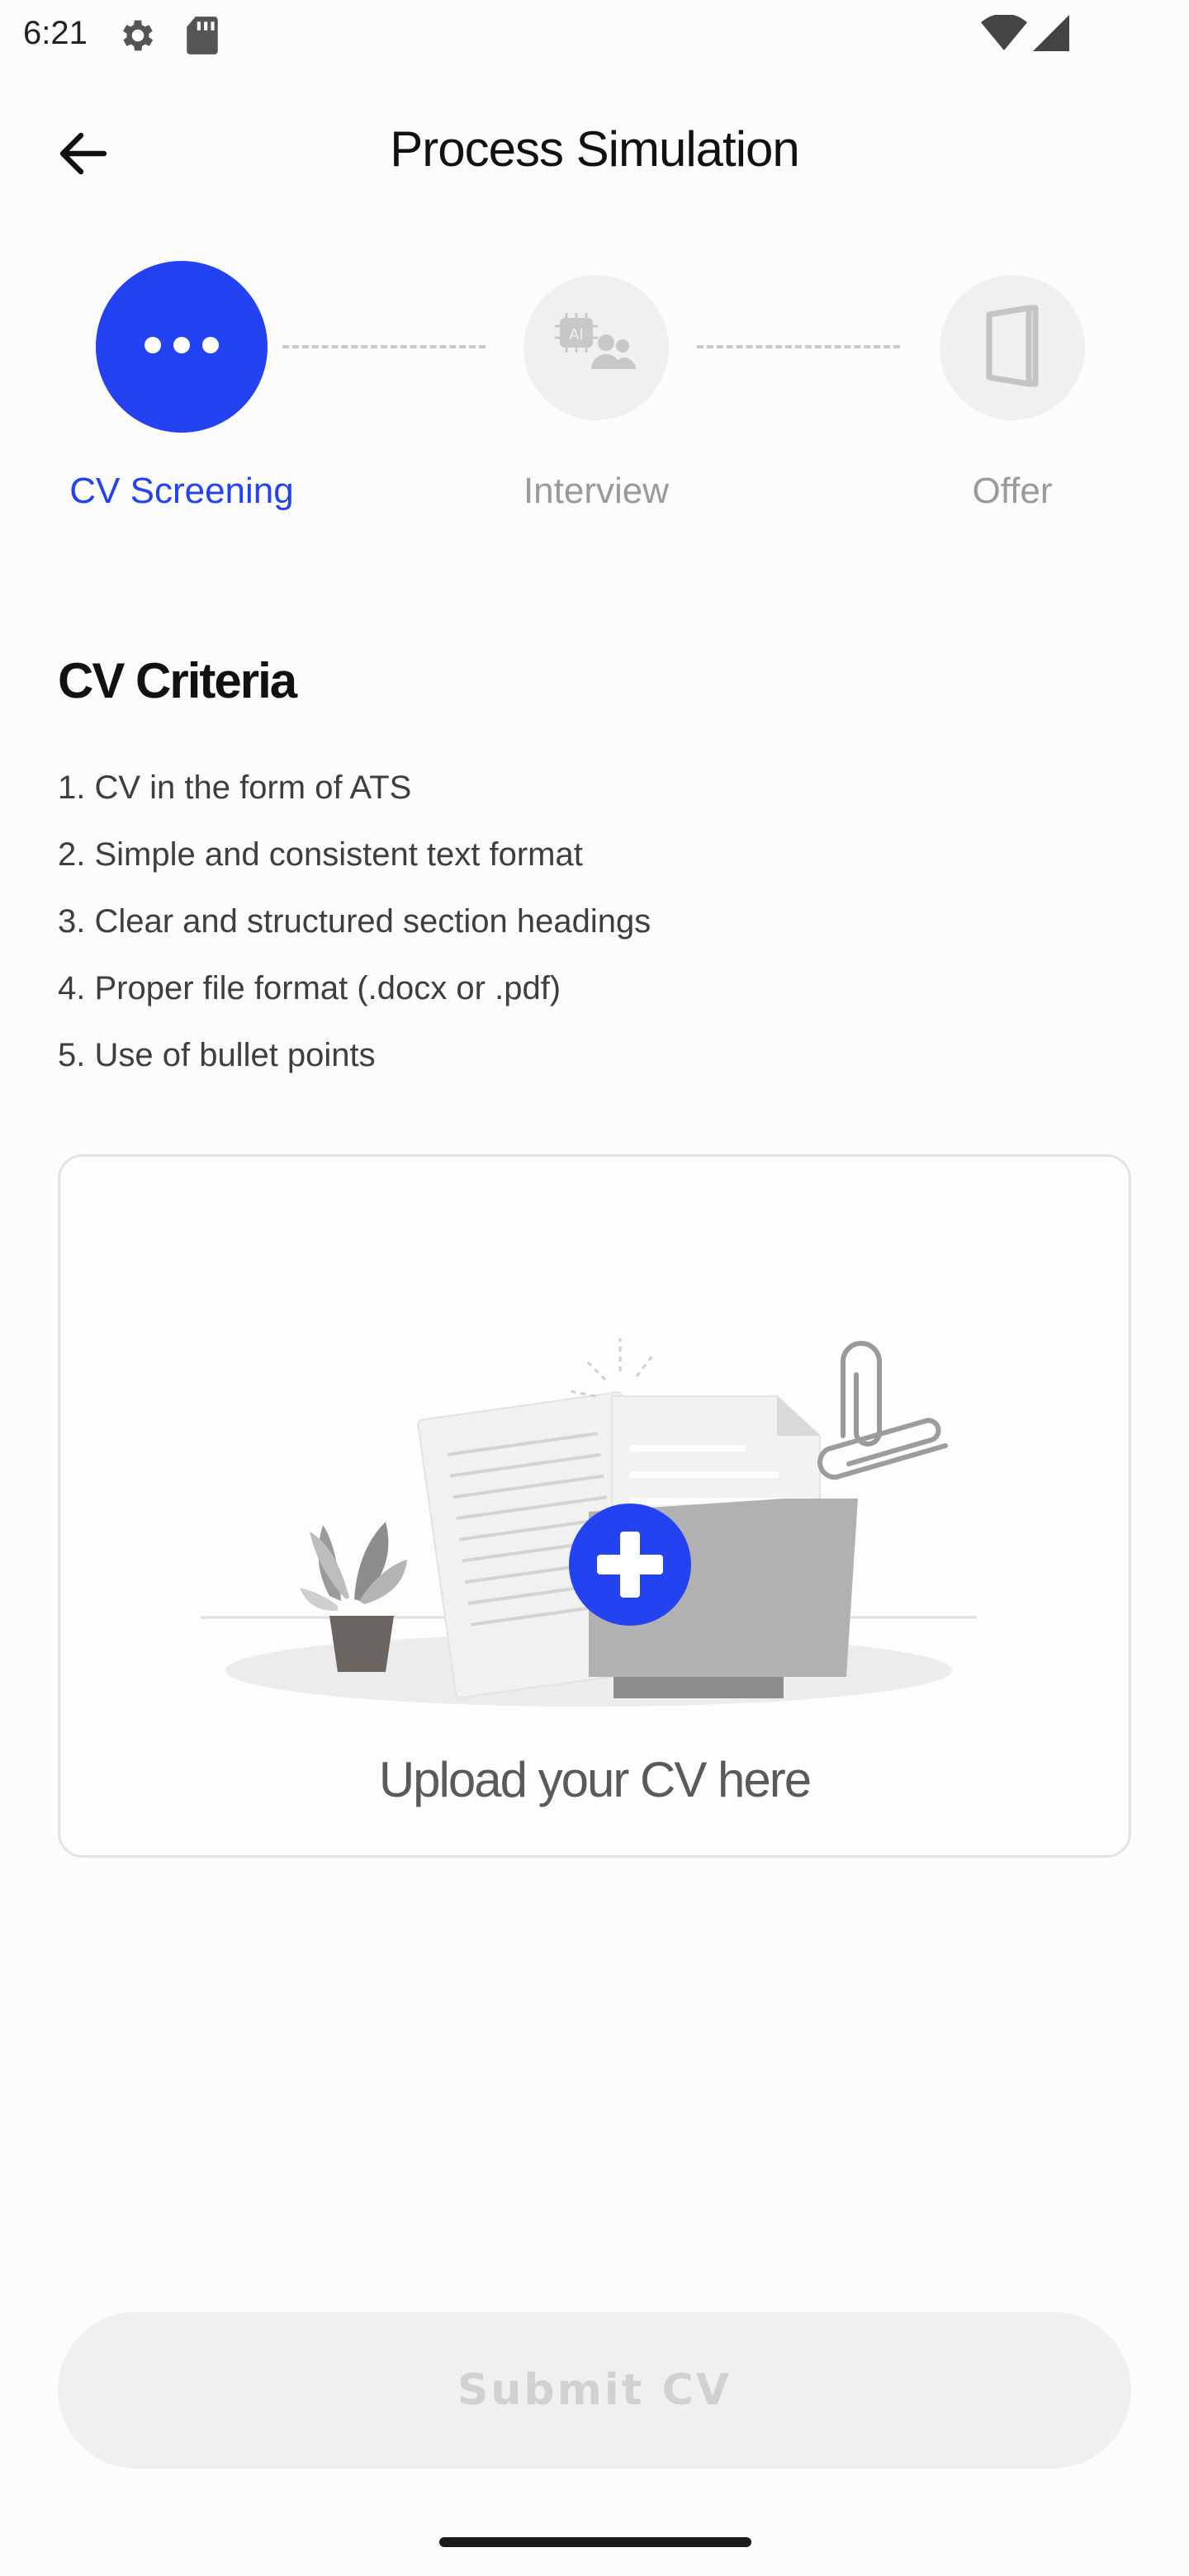 The height and width of the screenshot is (2576, 1189). I want to click on sd-card-icon, so click(202, 37).